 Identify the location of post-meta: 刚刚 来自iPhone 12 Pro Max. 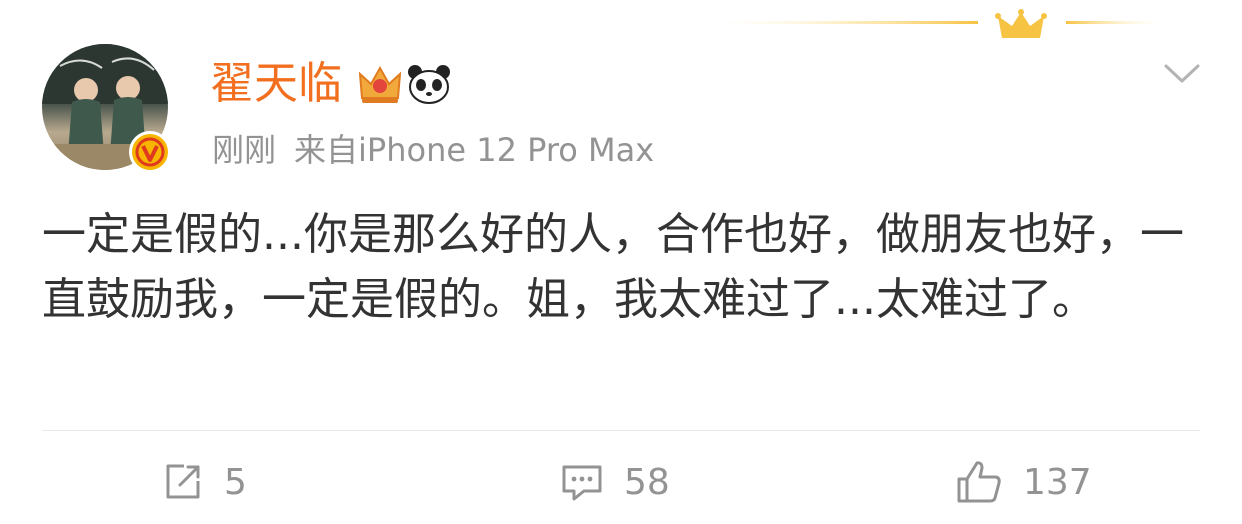
(442, 150).